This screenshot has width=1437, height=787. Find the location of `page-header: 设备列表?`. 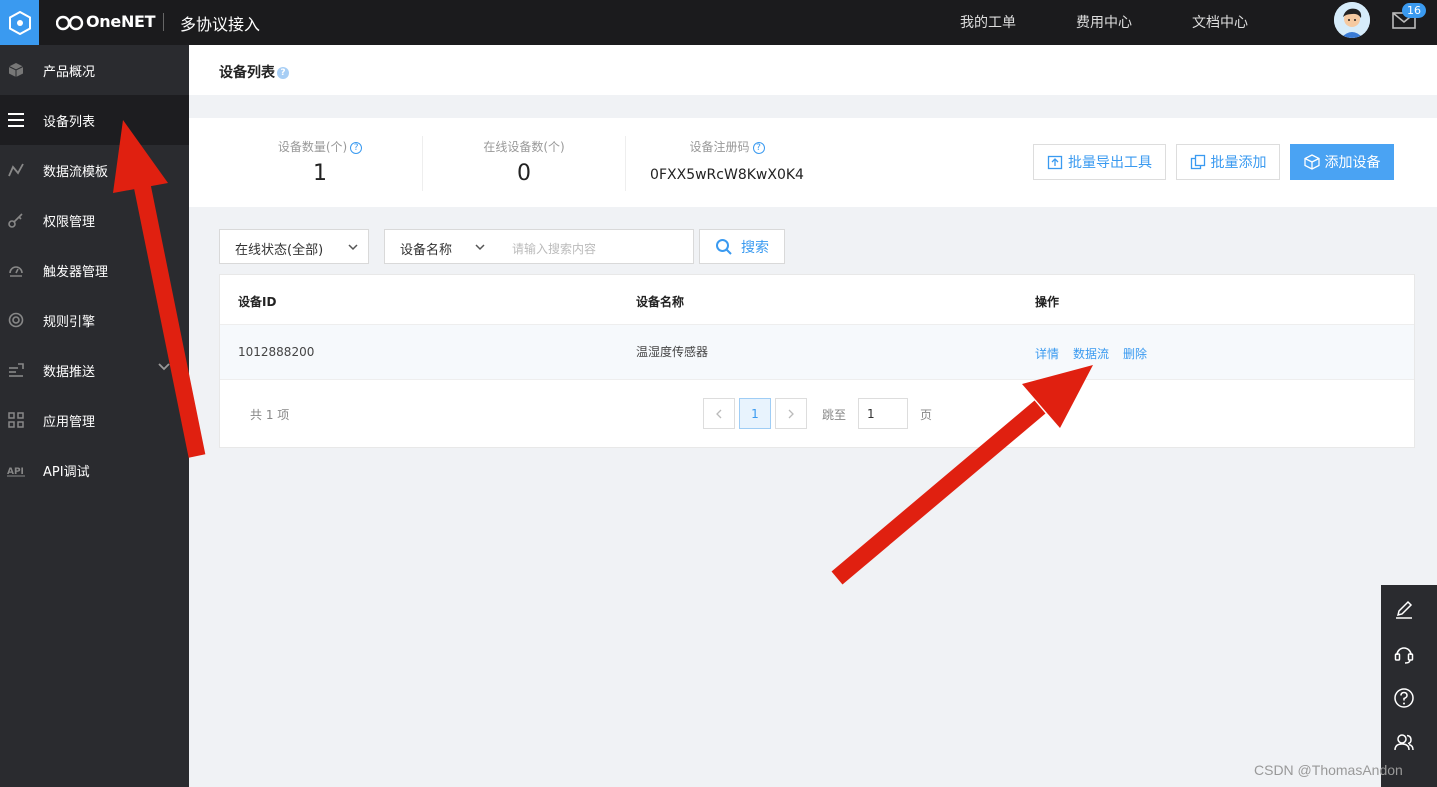

page-header: 设备列表? is located at coordinates (813, 70).